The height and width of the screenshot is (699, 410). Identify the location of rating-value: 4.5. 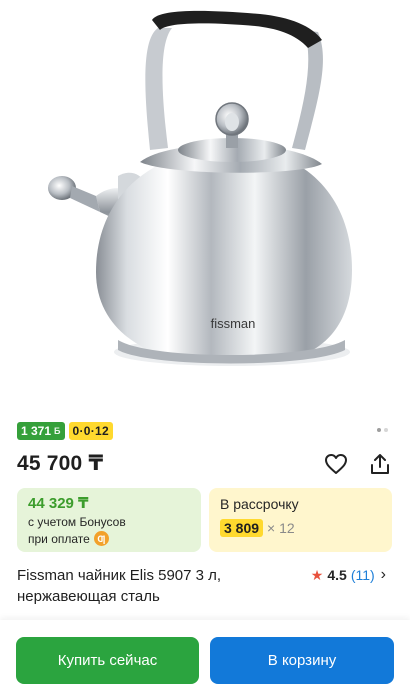
(337, 575).